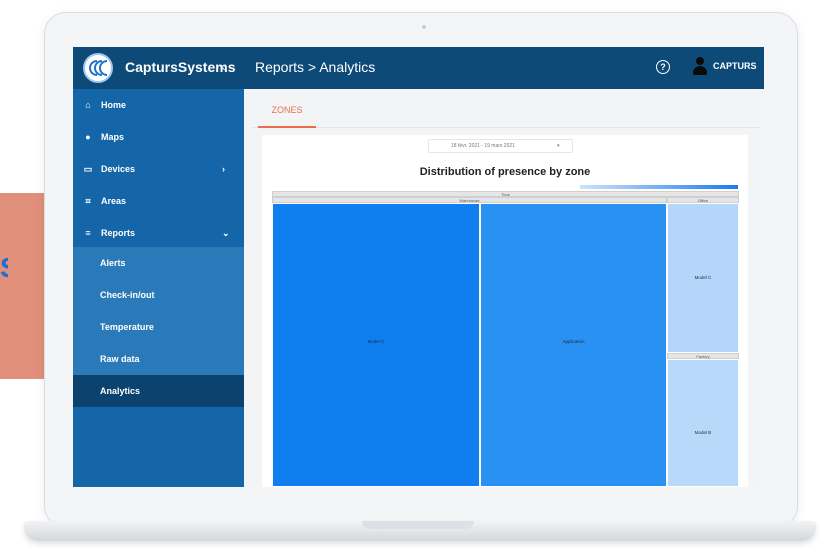 This screenshot has width=836, height=550. Describe the element at coordinates (88, 137) in the screenshot. I see `map-pin-icon: ●` at that location.